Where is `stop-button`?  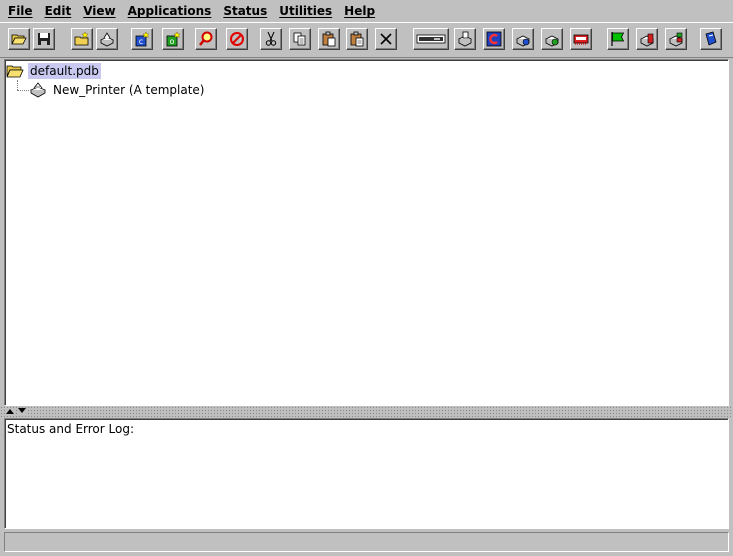
stop-button is located at coordinates (237, 39).